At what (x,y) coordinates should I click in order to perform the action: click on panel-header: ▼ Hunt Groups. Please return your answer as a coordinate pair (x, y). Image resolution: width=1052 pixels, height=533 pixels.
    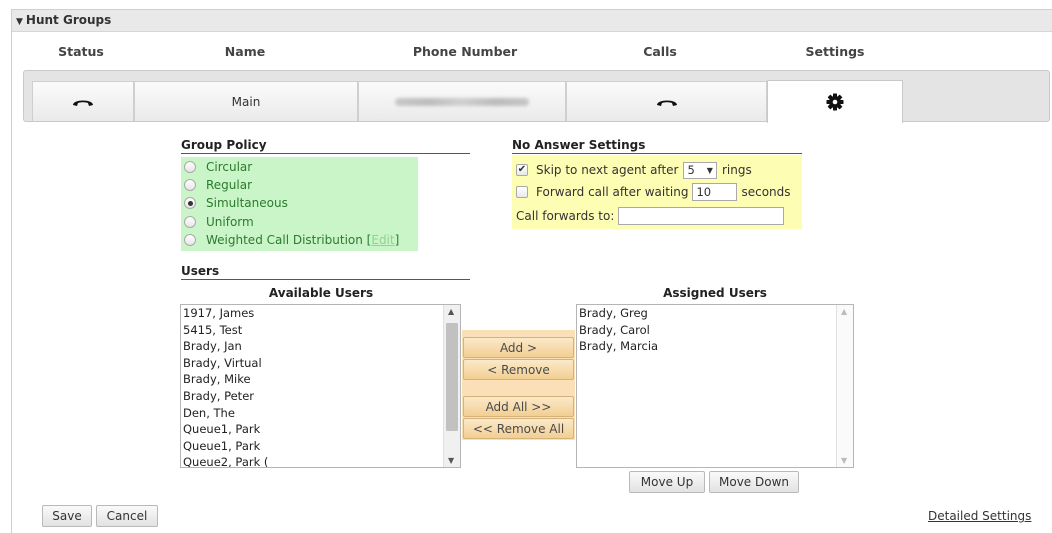
    Looking at the image, I should click on (532, 21).